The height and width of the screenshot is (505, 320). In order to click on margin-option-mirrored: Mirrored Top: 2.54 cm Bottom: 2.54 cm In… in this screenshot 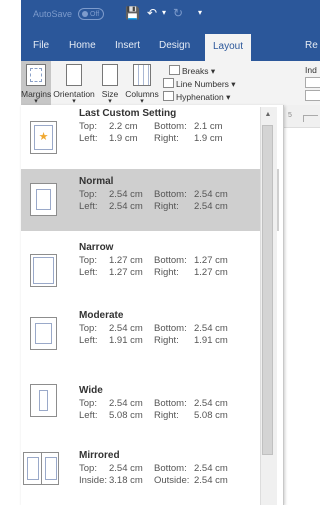, I will do `click(150, 471)`.